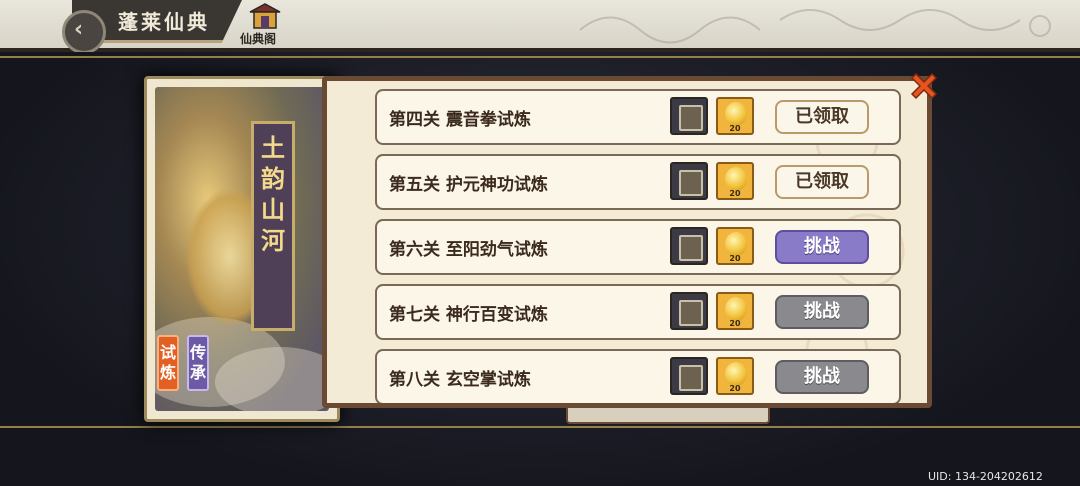  I want to click on tab-inheritance-char: 传, so click(197, 352).